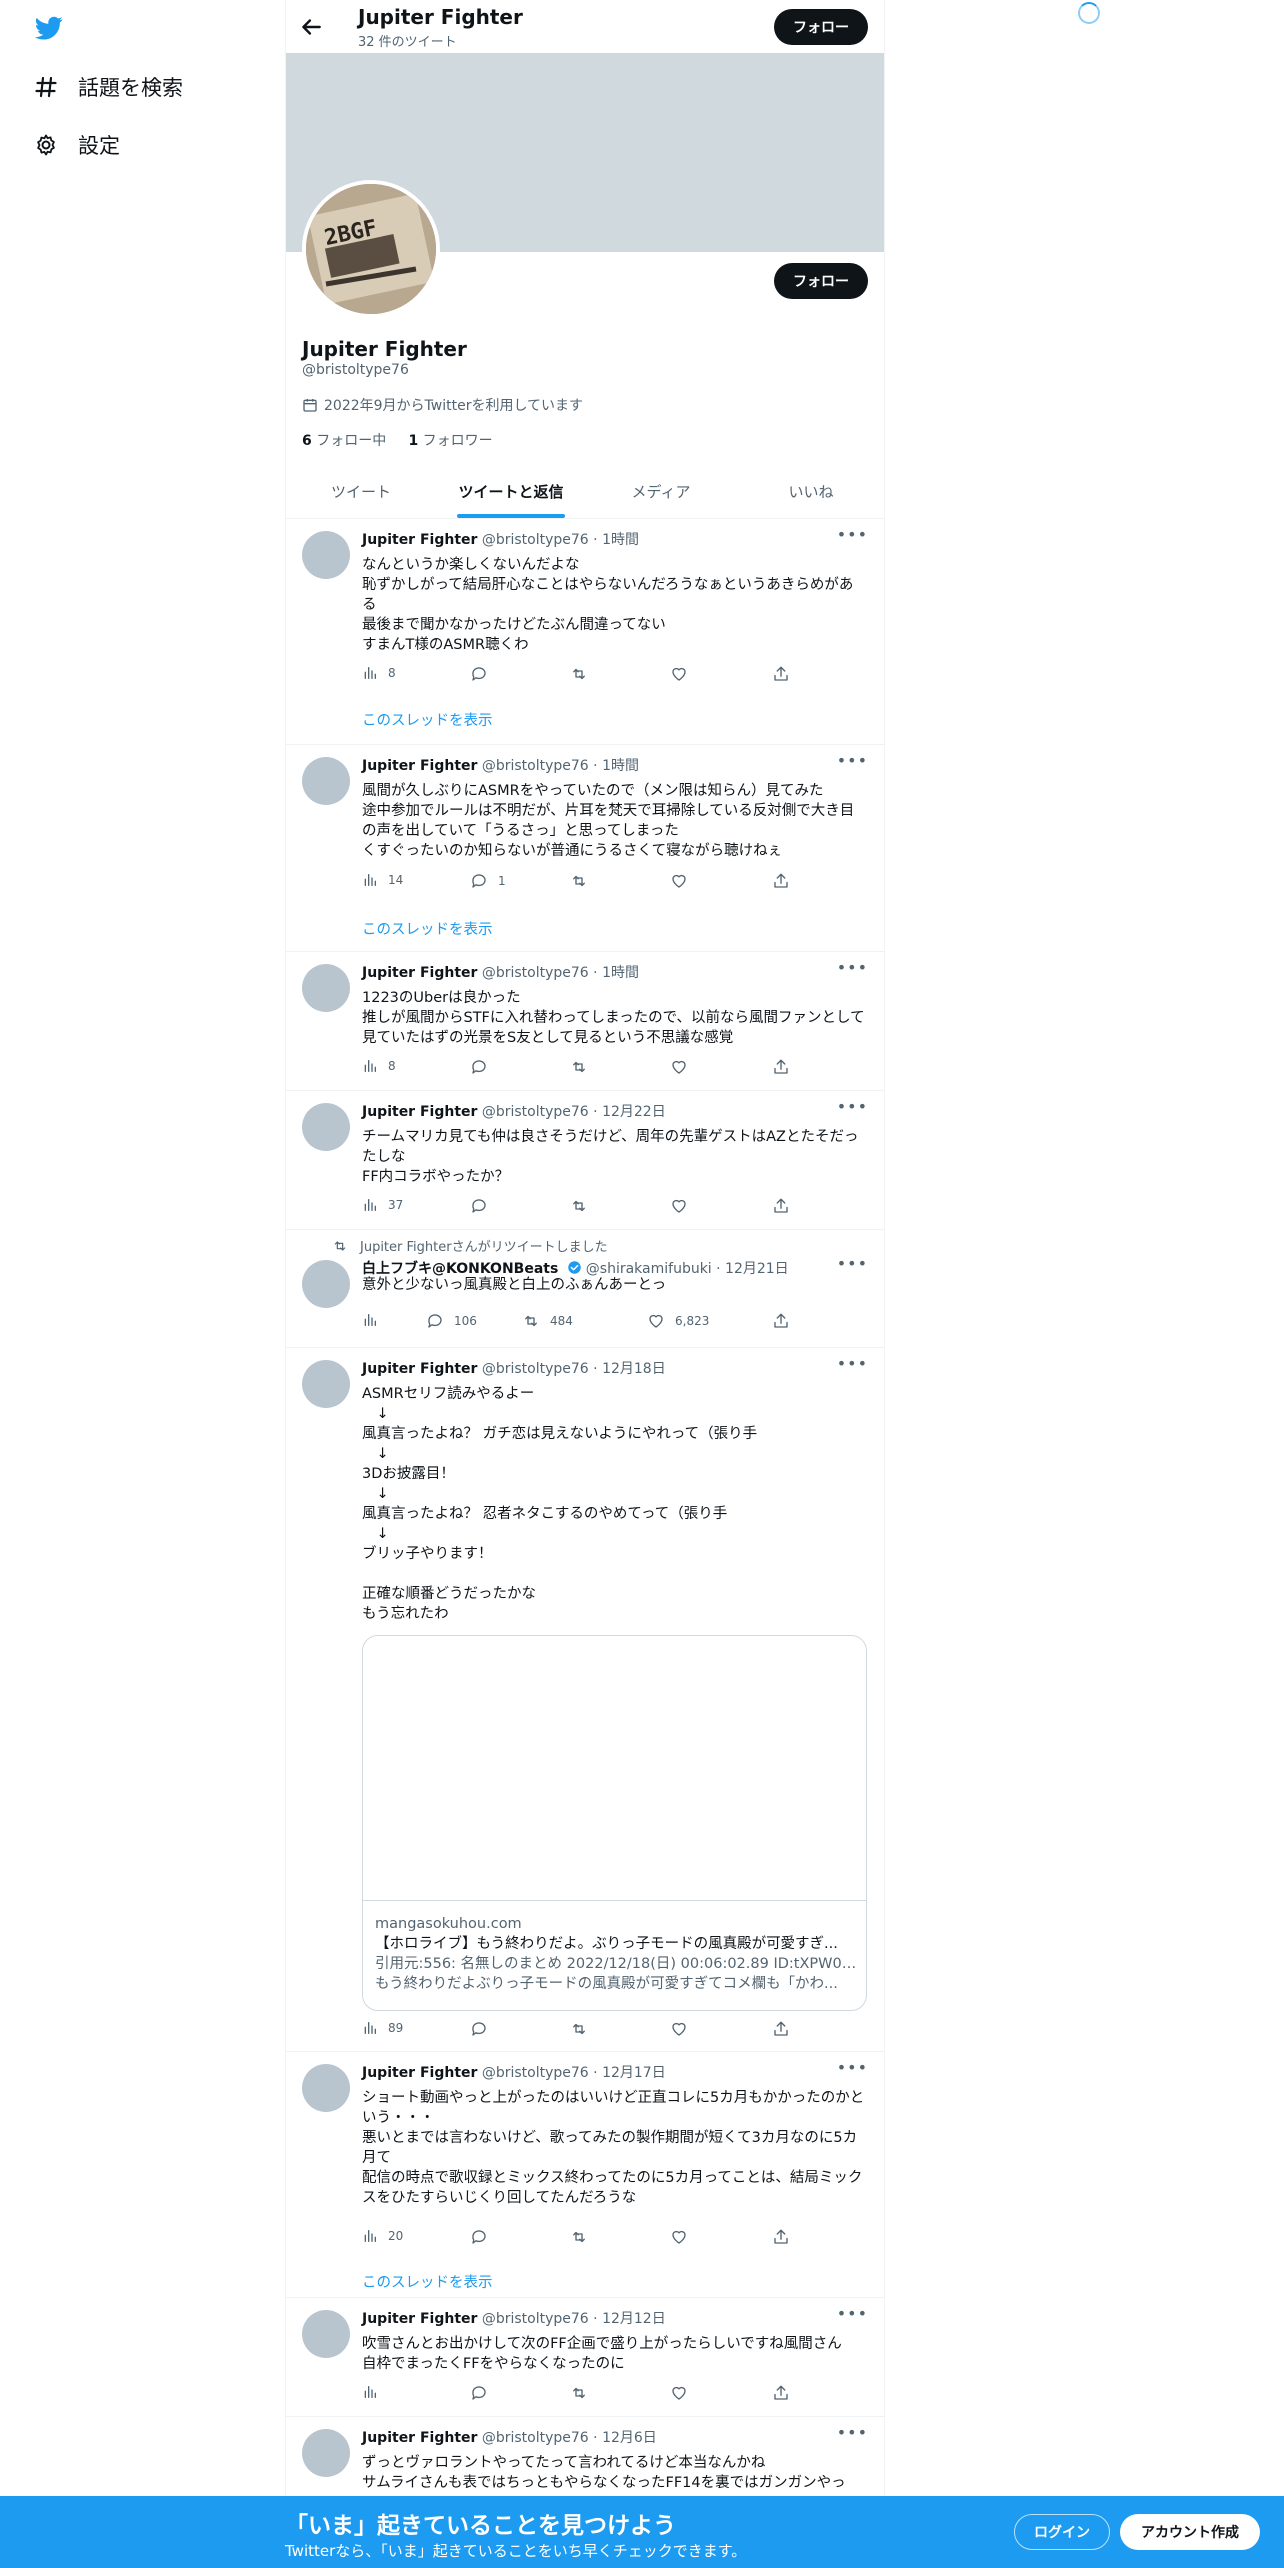 The width and height of the screenshot is (1284, 2568). I want to click on retweet-icon, so click(579, 1206).